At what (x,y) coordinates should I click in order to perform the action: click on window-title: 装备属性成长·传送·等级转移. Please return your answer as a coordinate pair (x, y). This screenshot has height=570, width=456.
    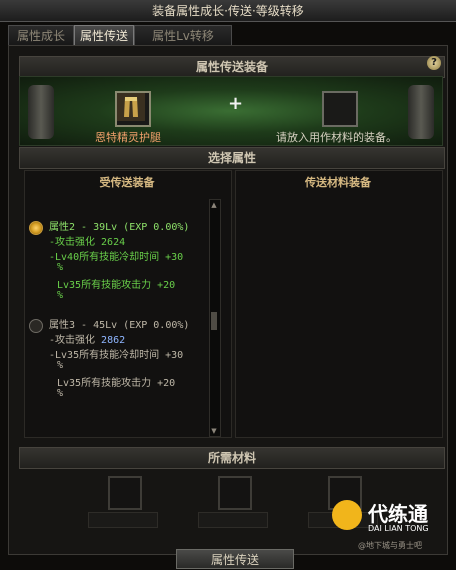
    Looking at the image, I should click on (228, 11).